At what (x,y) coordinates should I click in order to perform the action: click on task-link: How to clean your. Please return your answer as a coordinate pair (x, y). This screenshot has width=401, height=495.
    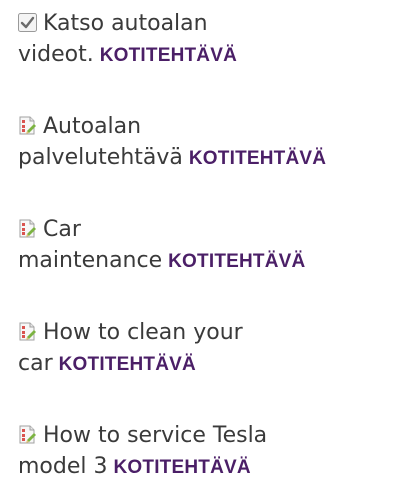
    Looking at the image, I should click on (143, 332).